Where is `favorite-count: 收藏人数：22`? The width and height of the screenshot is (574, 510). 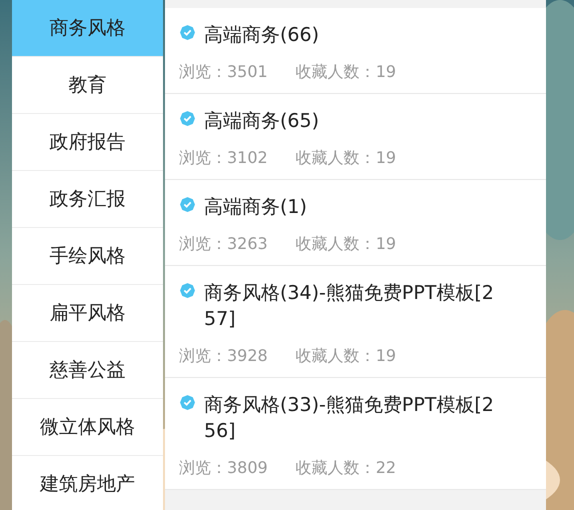
favorite-count: 收藏人数：22 is located at coordinates (346, 468).